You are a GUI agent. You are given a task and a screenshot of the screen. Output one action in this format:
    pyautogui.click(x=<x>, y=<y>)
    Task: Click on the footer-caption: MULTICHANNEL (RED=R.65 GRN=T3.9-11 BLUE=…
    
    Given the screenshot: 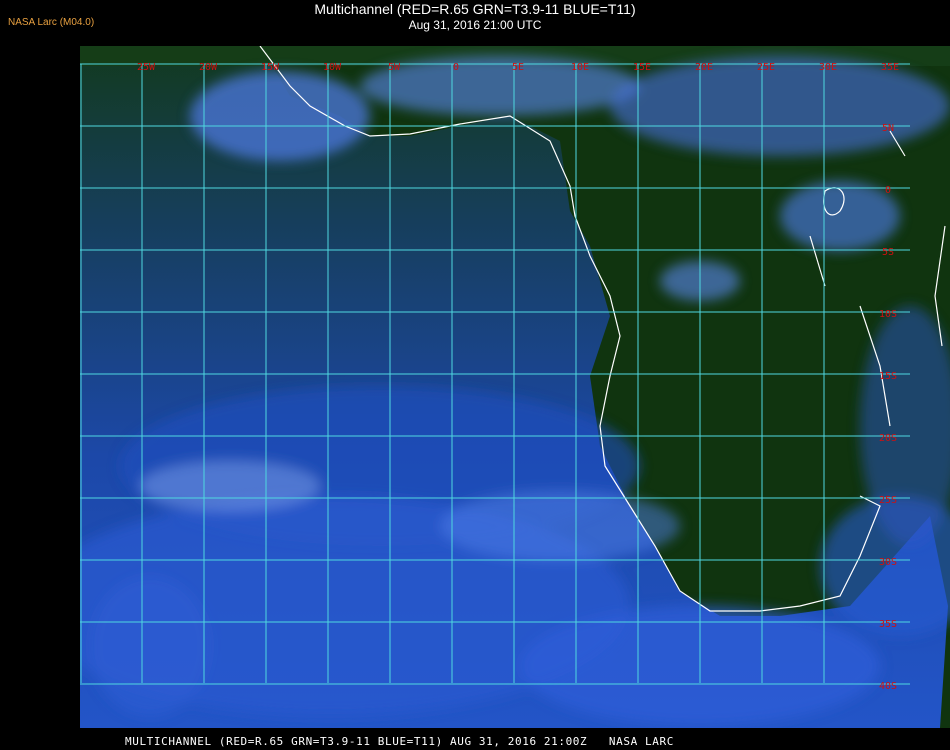 What is the action you would take?
    pyautogui.click(x=399, y=741)
    